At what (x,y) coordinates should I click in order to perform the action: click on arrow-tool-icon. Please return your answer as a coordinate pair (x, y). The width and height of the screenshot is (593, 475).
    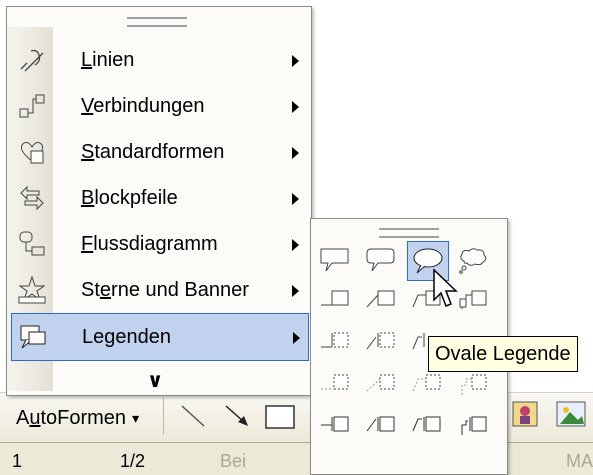
    Looking at the image, I should click on (237, 416).